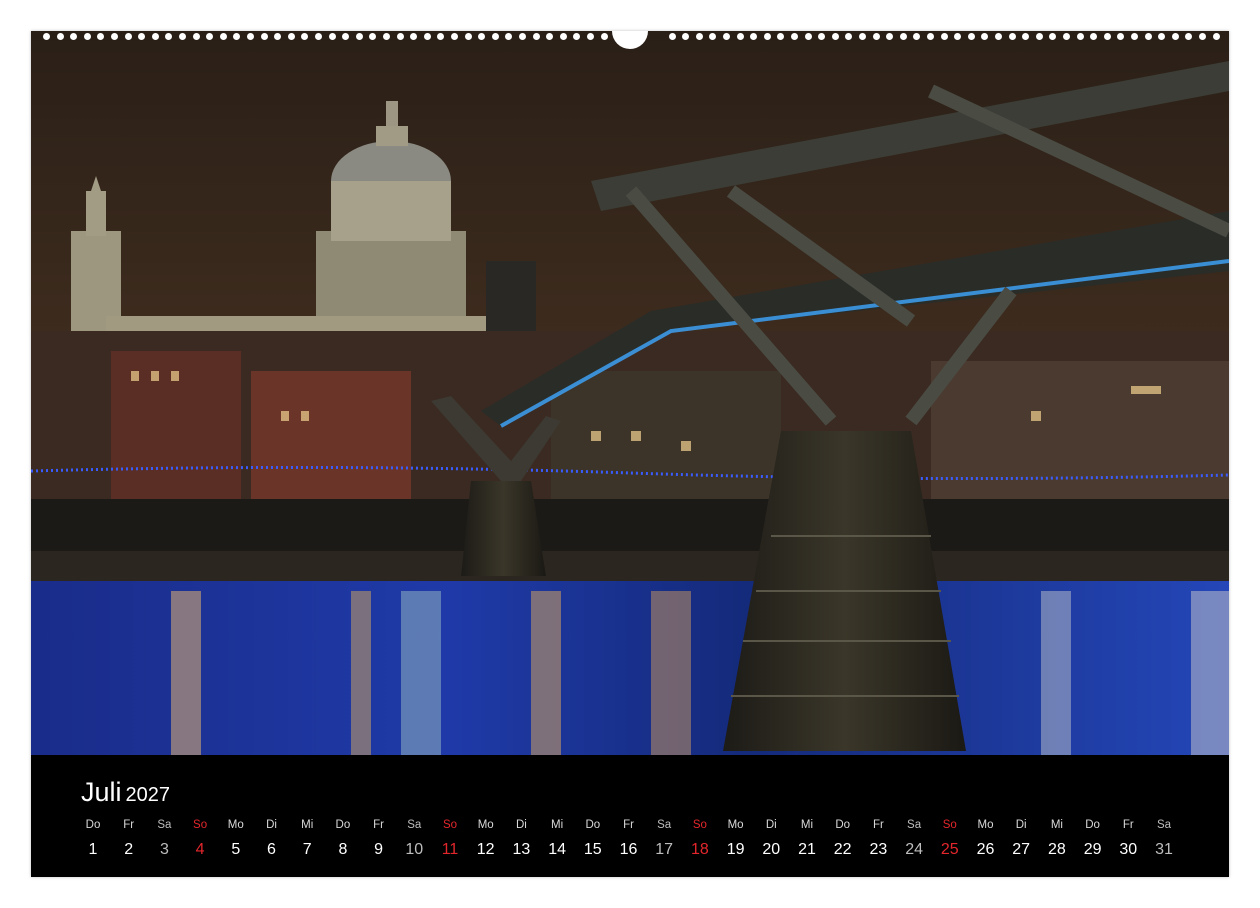  I want to click on day-cell: Di 6, so click(272, 839).